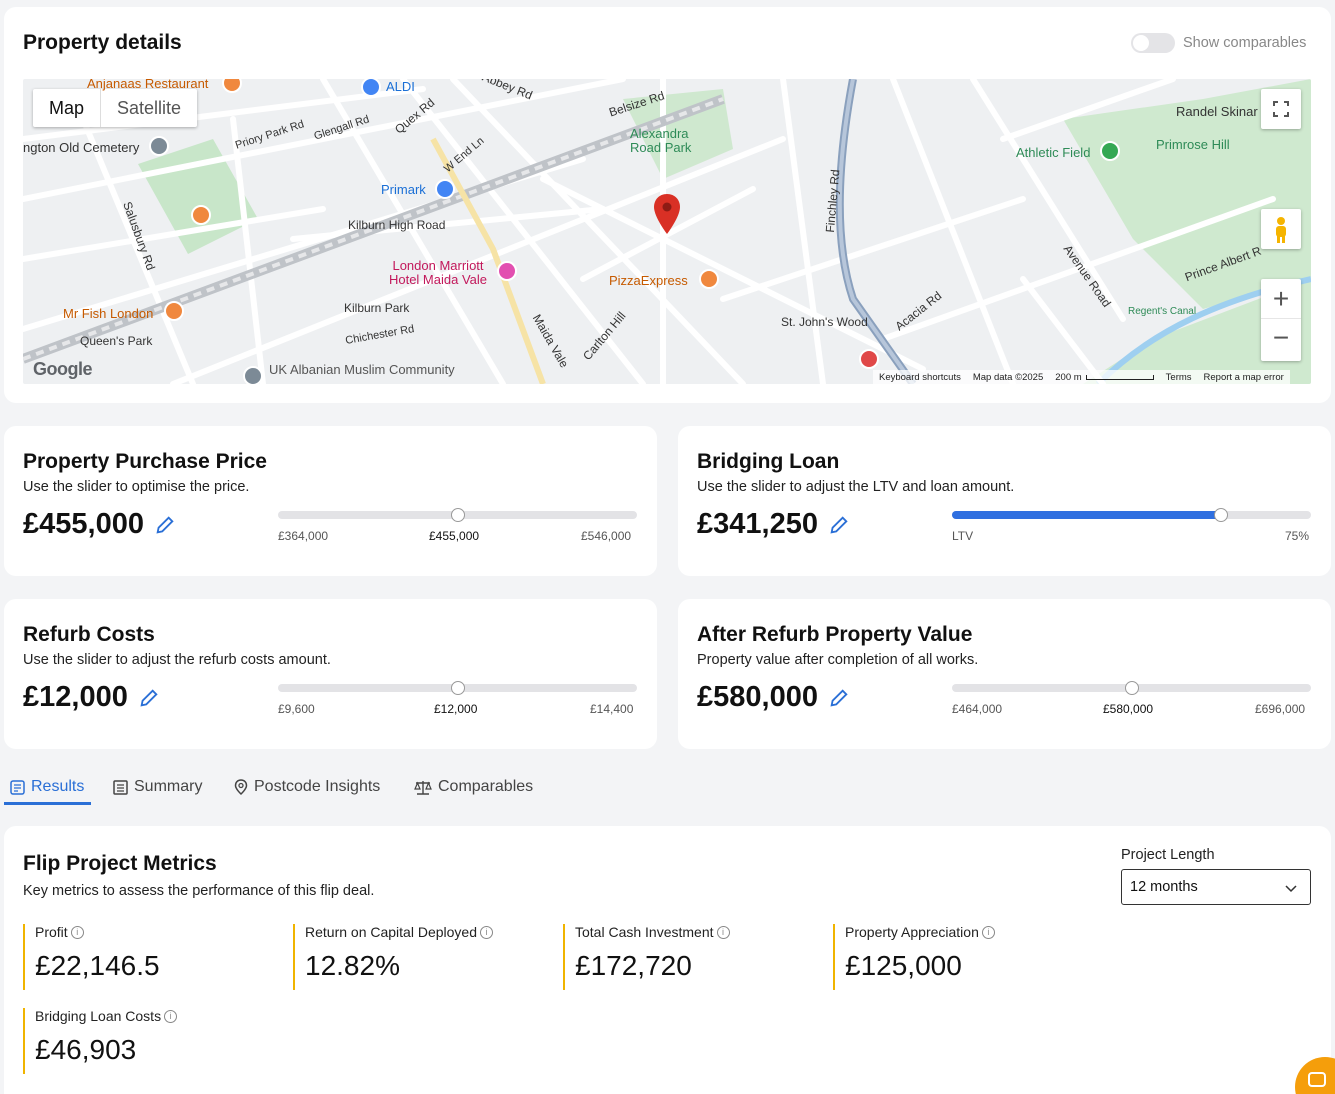  I want to click on fullscreen-icon, so click(1281, 109).